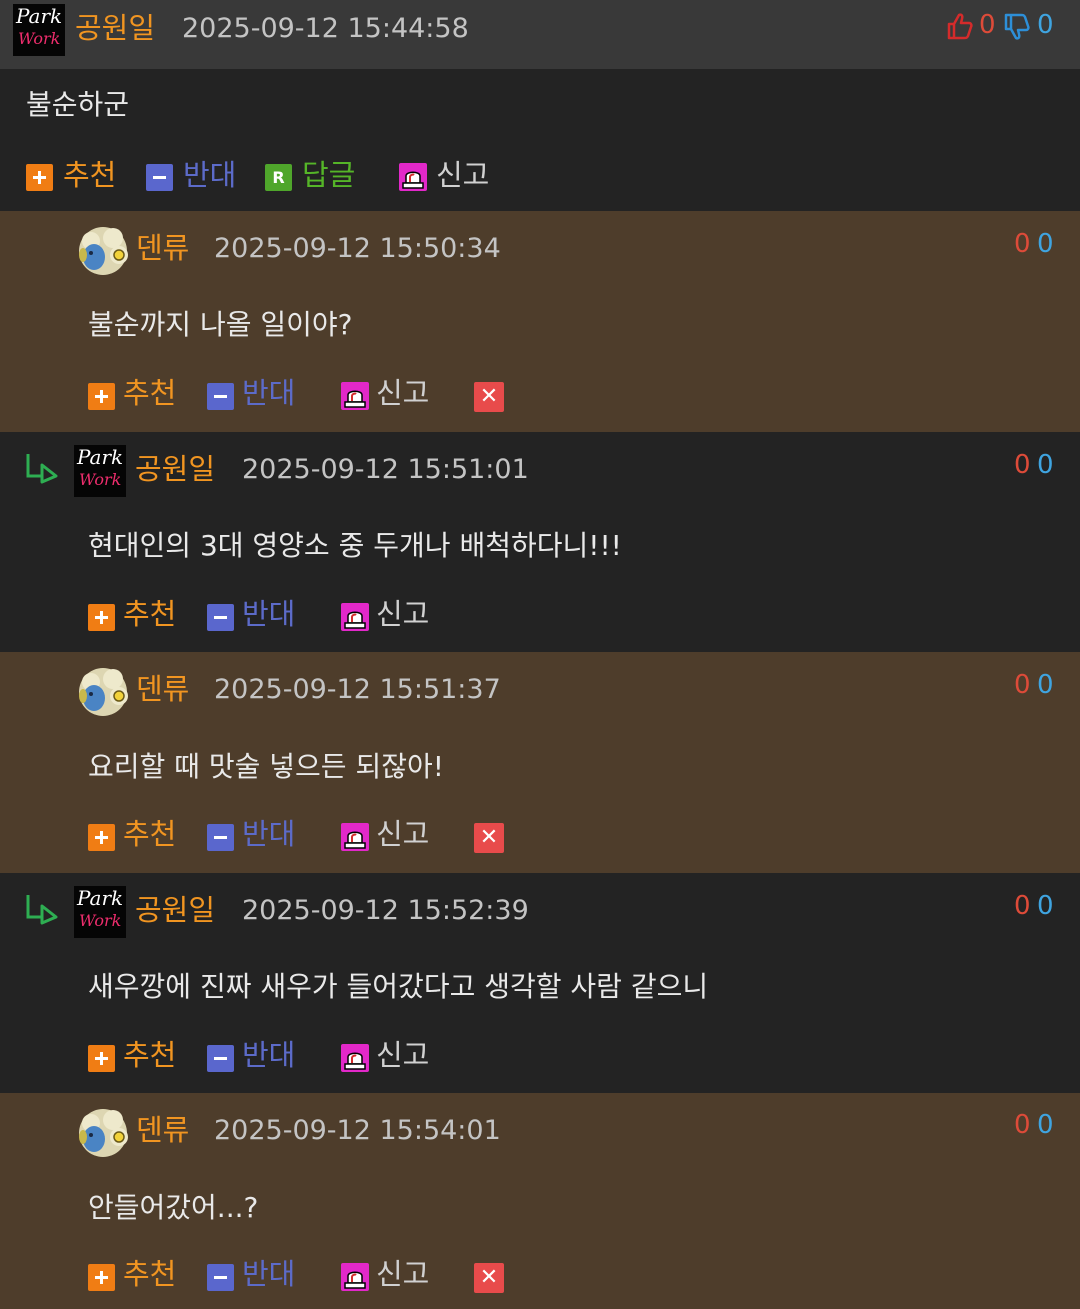 The width and height of the screenshot is (1080, 1309). Describe the element at coordinates (220, 324) in the screenshot. I see `comment-text: 불순까지 나올 일이야?` at that location.